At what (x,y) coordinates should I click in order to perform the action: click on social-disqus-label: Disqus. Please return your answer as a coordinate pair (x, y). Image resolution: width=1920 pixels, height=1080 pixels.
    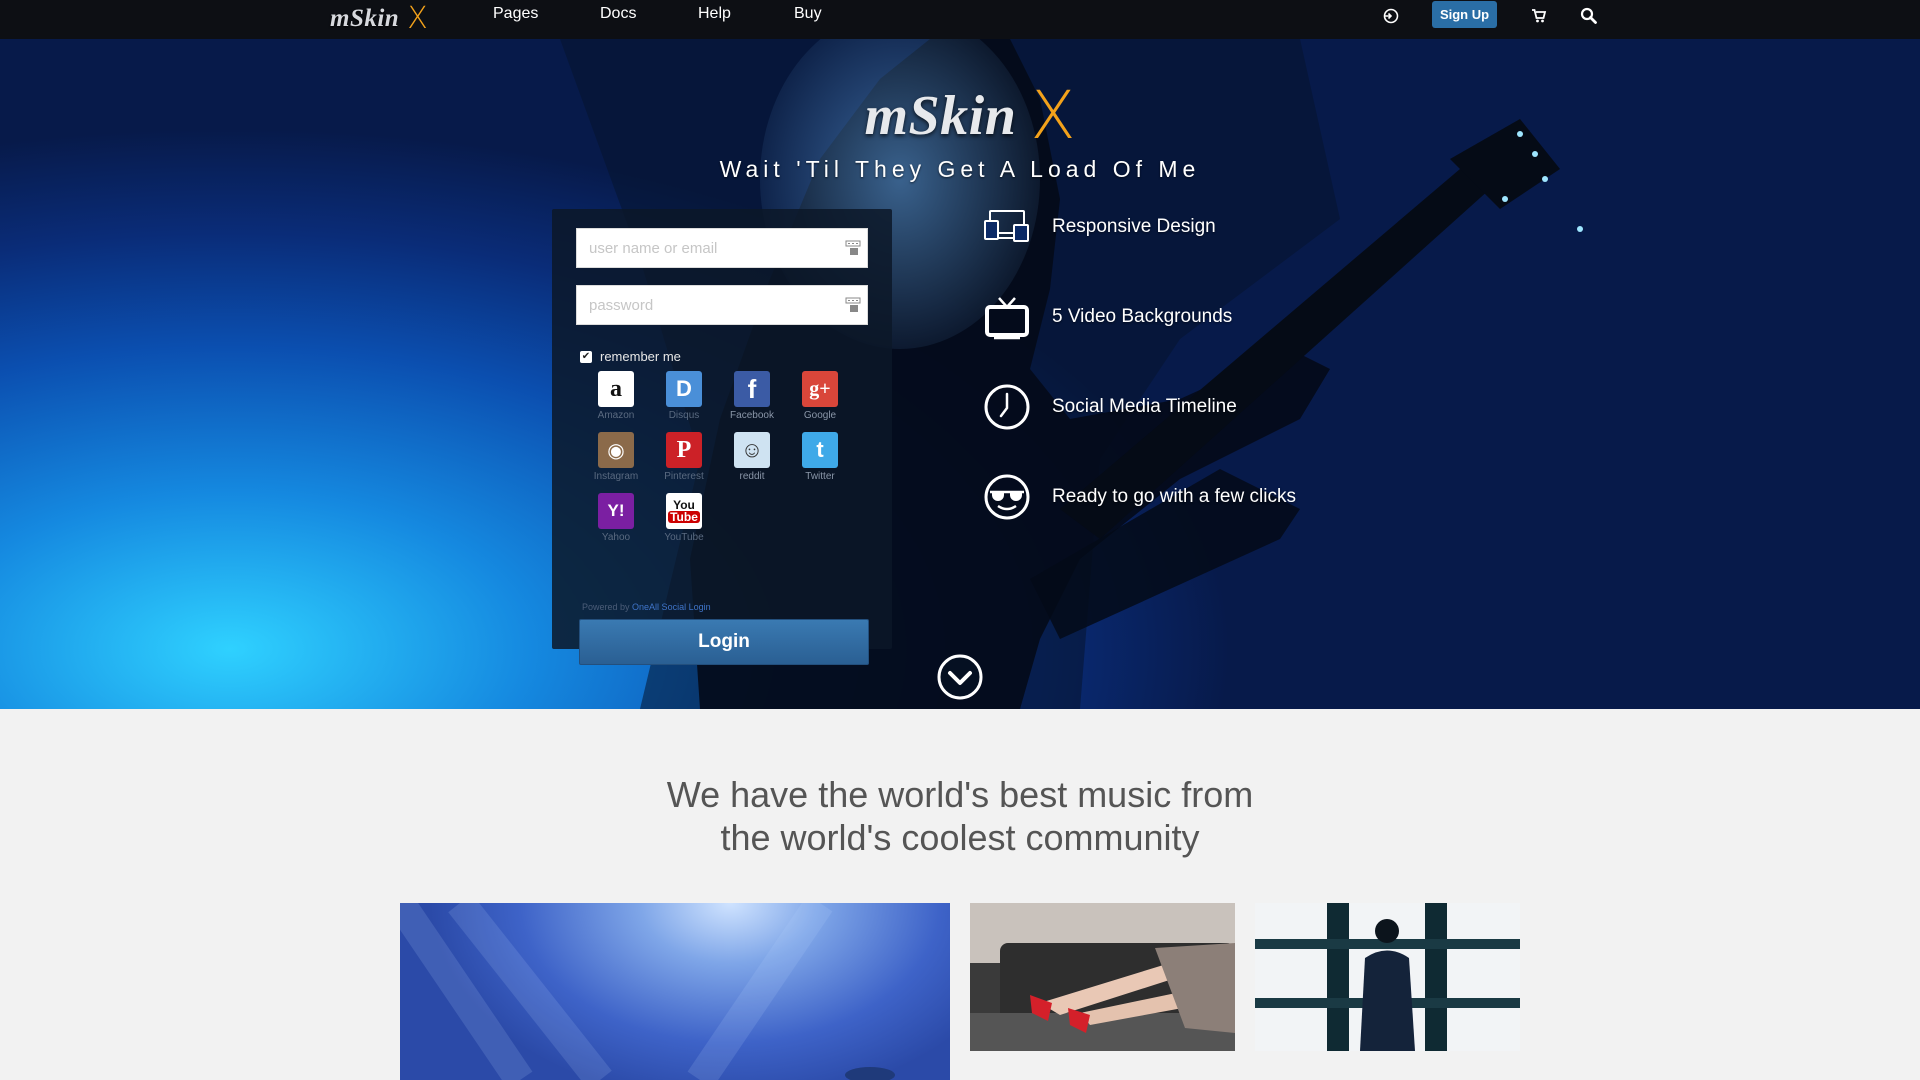
    Looking at the image, I should click on (684, 415).